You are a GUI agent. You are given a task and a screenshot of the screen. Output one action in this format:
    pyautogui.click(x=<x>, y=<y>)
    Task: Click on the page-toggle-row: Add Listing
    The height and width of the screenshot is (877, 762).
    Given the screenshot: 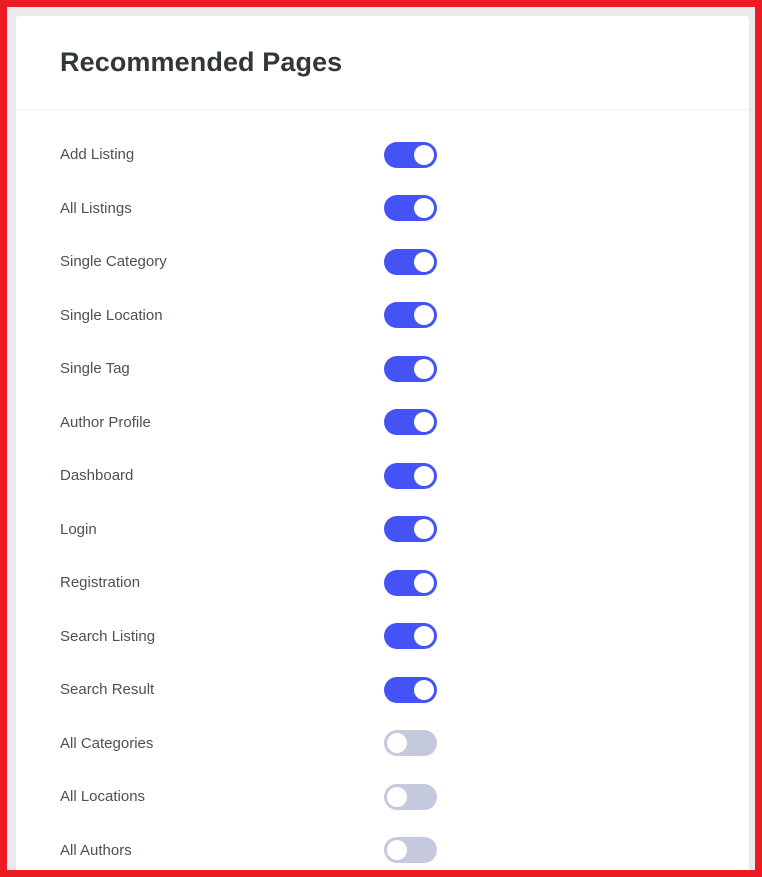 What is the action you would take?
    pyautogui.click(x=382, y=155)
    